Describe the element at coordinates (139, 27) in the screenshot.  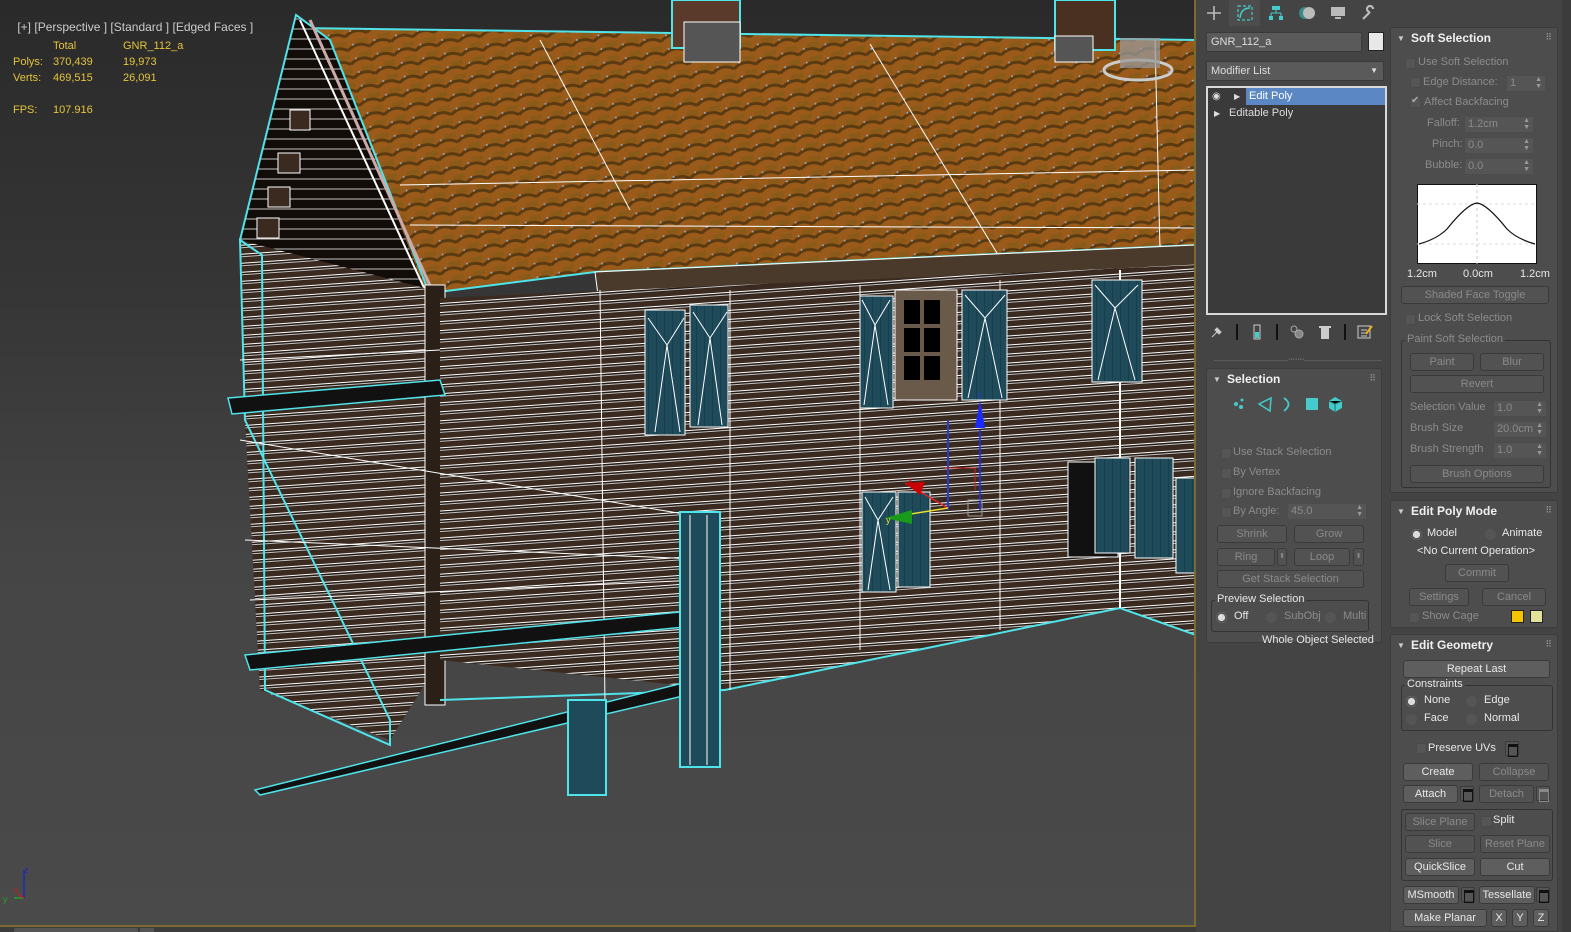
I see `viewport-shading-standard-menu: [Standard ]` at that location.